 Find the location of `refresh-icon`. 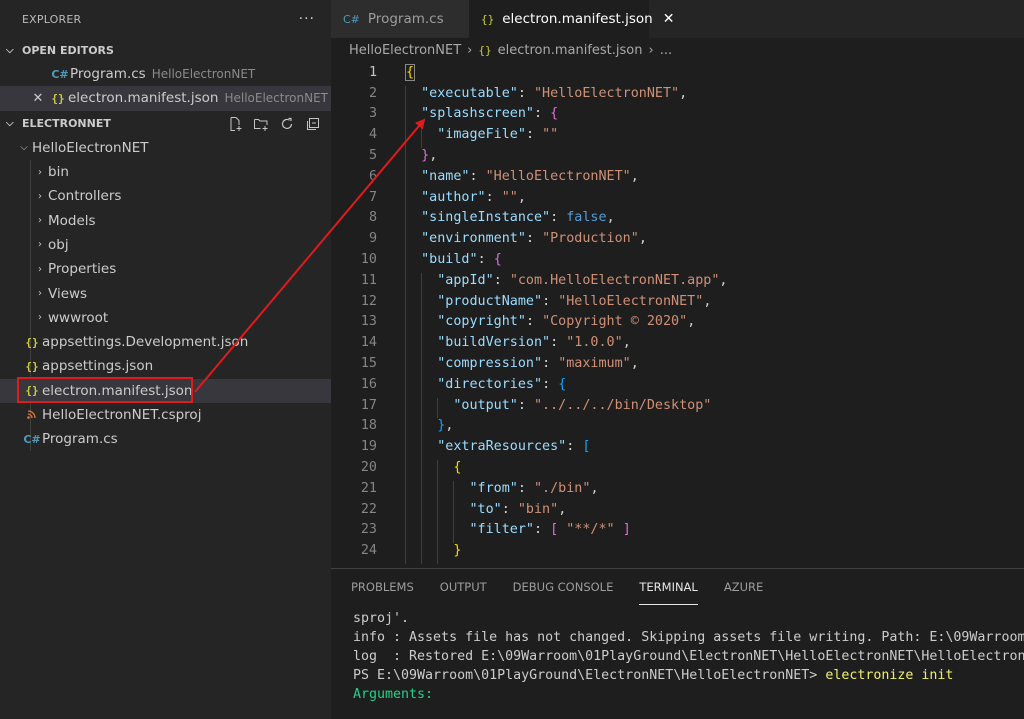

refresh-icon is located at coordinates (287, 124).